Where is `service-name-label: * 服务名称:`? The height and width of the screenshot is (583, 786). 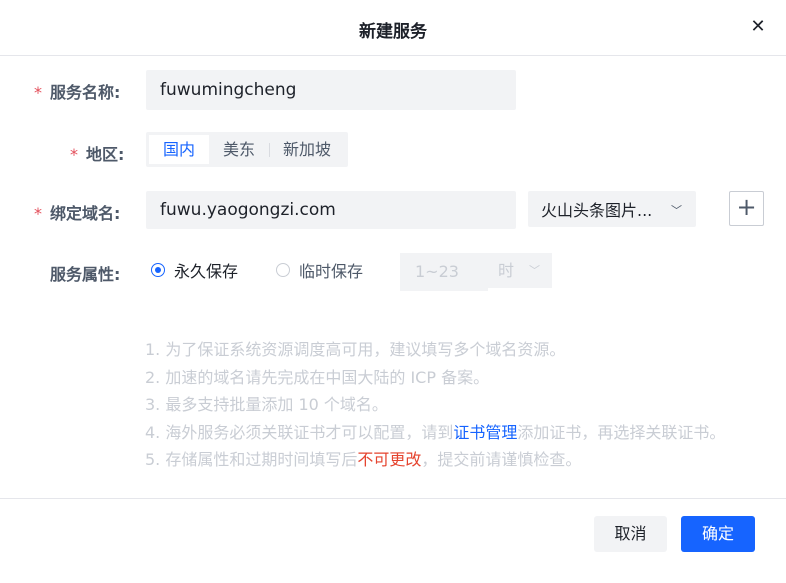
service-name-label: * 服务名称: is located at coordinates (77, 91).